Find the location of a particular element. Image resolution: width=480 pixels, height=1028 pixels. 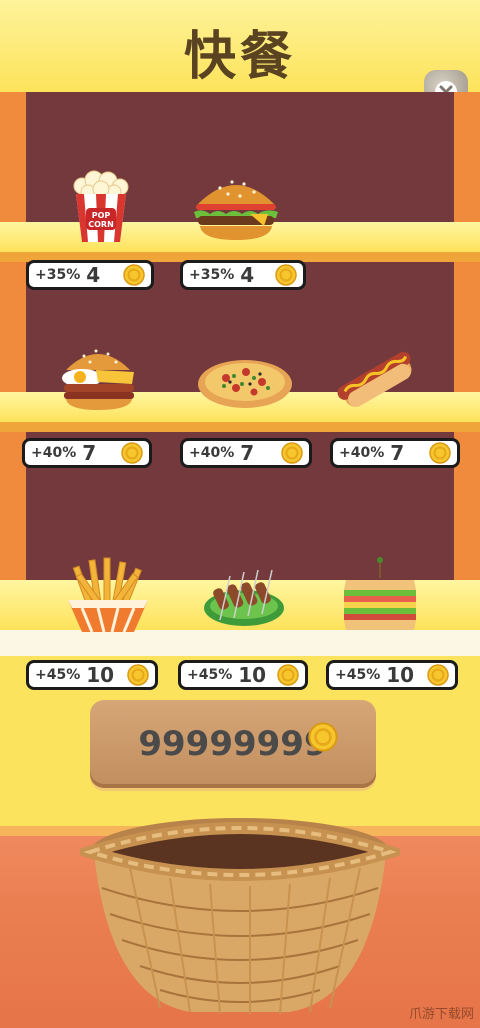

price-tag-hotdog: +40% 7 is located at coordinates (395, 453).